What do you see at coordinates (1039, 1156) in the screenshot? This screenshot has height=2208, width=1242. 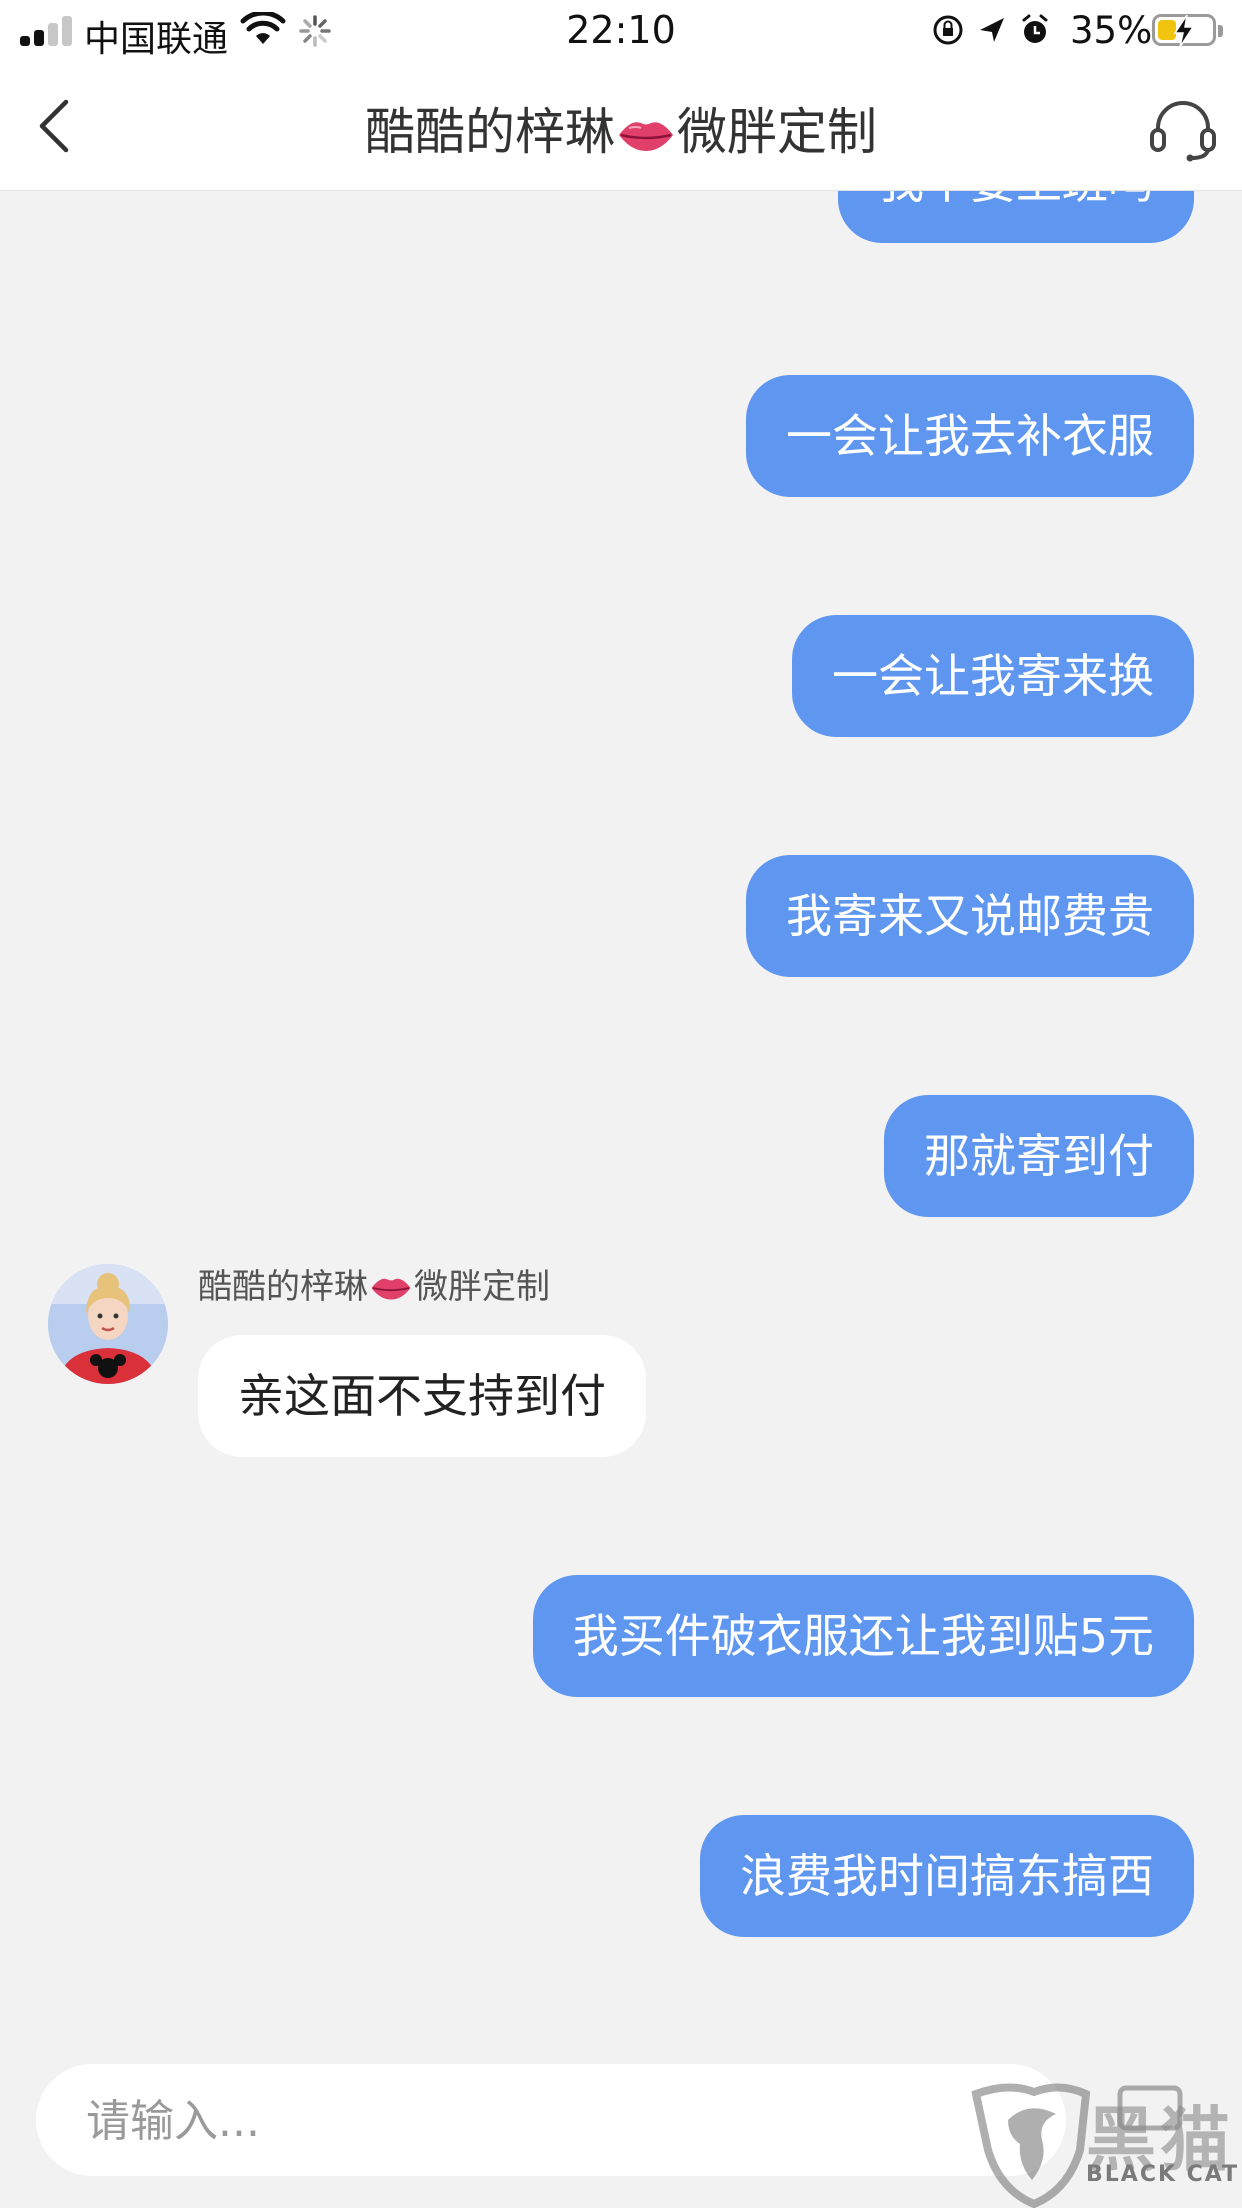 I see `message-bubble-outgoing: 那就寄到付` at bounding box center [1039, 1156].